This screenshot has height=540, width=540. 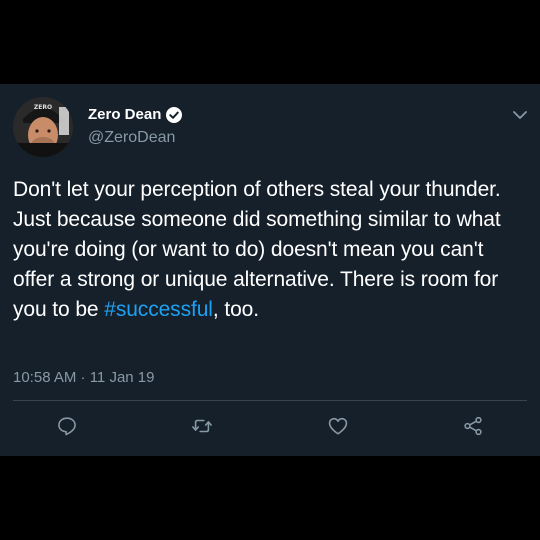 What do you see at coordinates (83, 377) in the screenshot?
I see `tweet-timestamp: 10:58 AM · 11 Jan 19` at bounding box center [83, 377].